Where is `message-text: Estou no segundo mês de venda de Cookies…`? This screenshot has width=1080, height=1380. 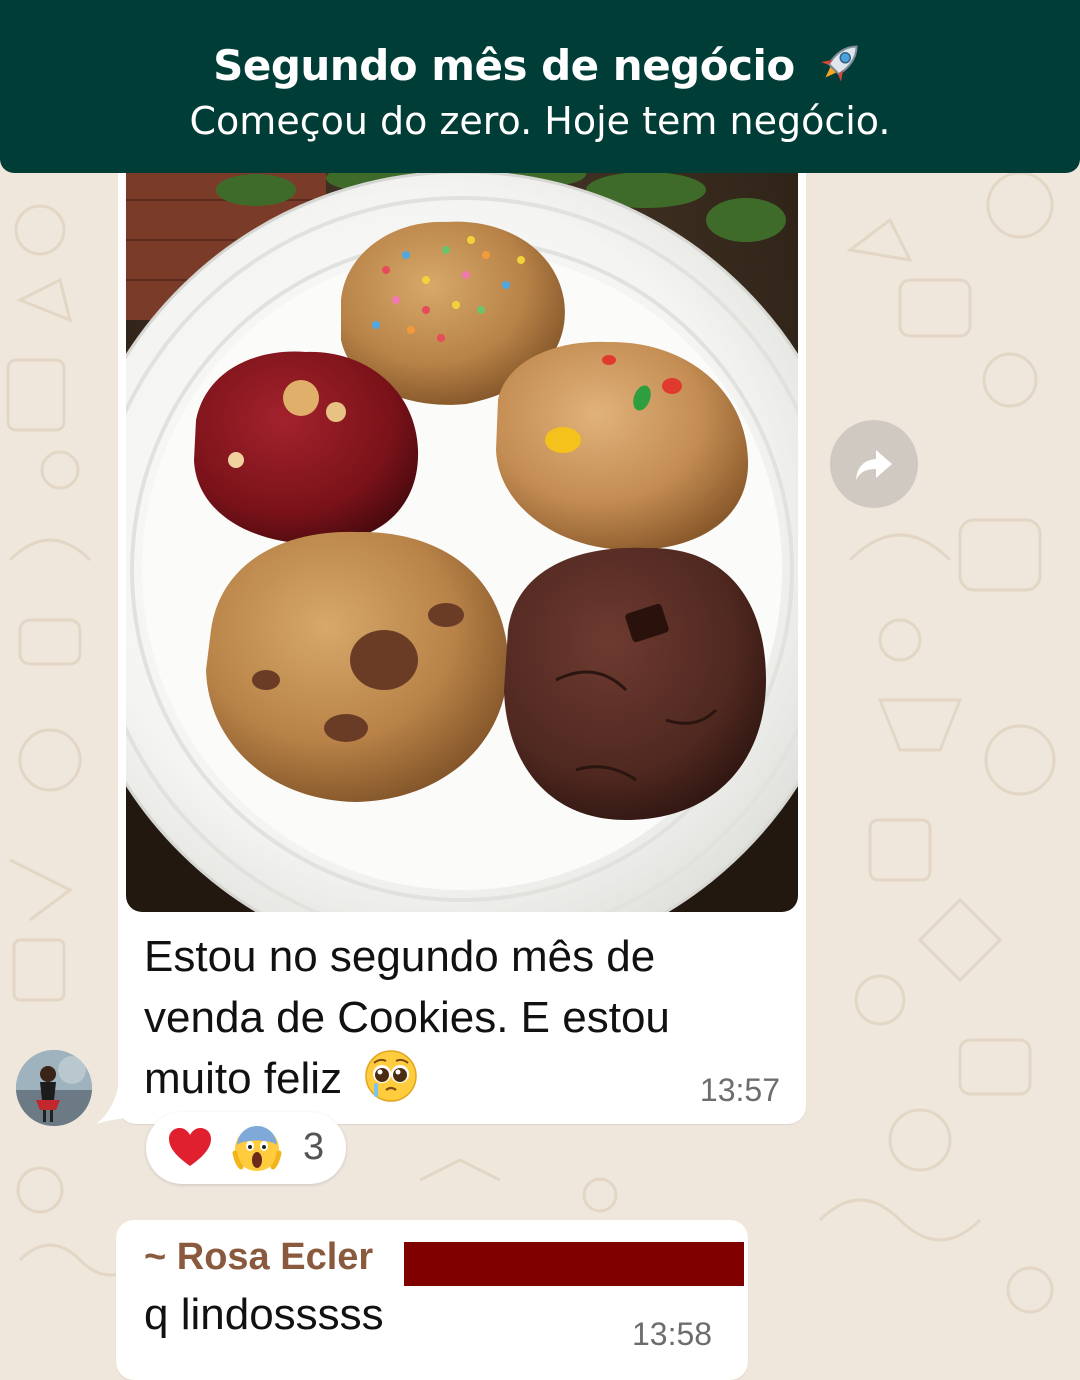 message-text: Estou no segundo mês de venda de Cookies… is located at coordinates (424, 1017).